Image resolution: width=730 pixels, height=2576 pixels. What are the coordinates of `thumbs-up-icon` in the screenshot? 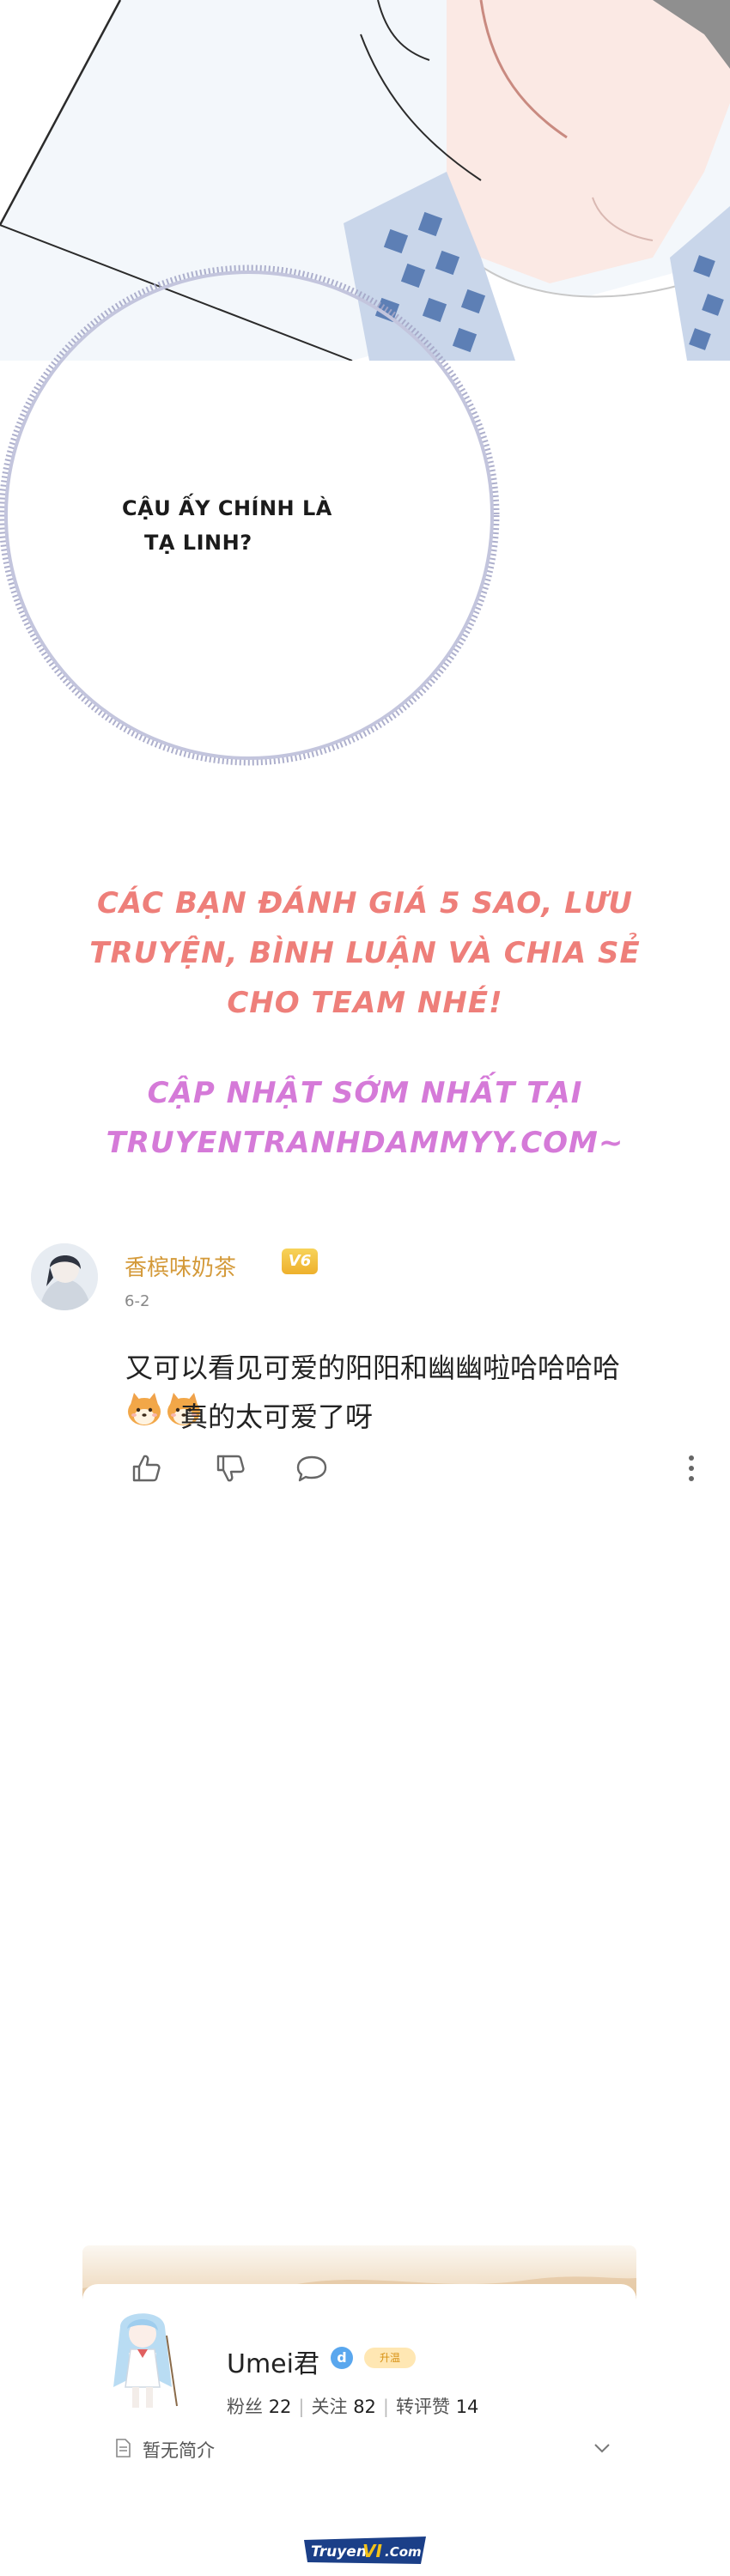 It's located at (146, 1468).